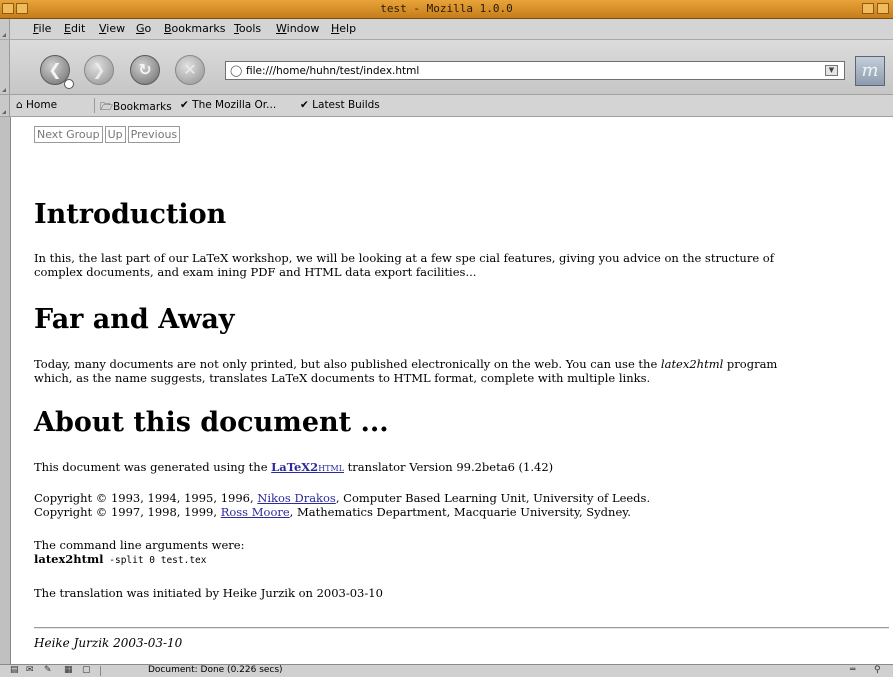 This screenshot has height=677, width=893. Describe the element at coordinates (86, 670) in the screenshot. I see `chat-icon: ▢` at that location.